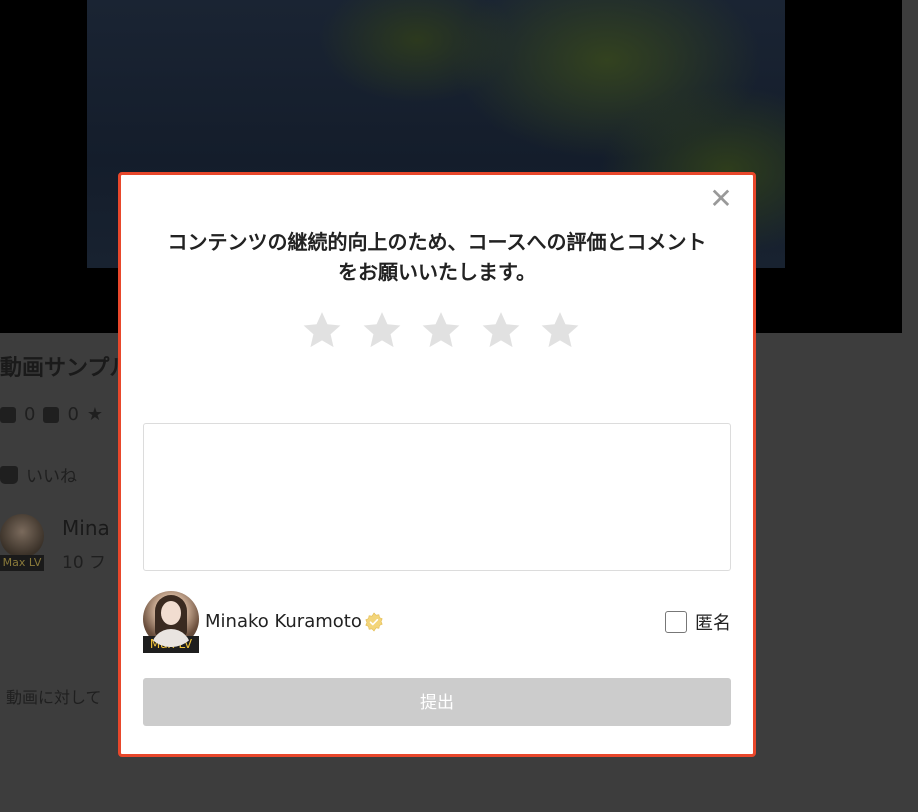 This screenshot has height=812, width=918. What do you see at coordinates (501, 330) in the screenshot?
I see `star-4-icon` at bounding box center [501, 330].